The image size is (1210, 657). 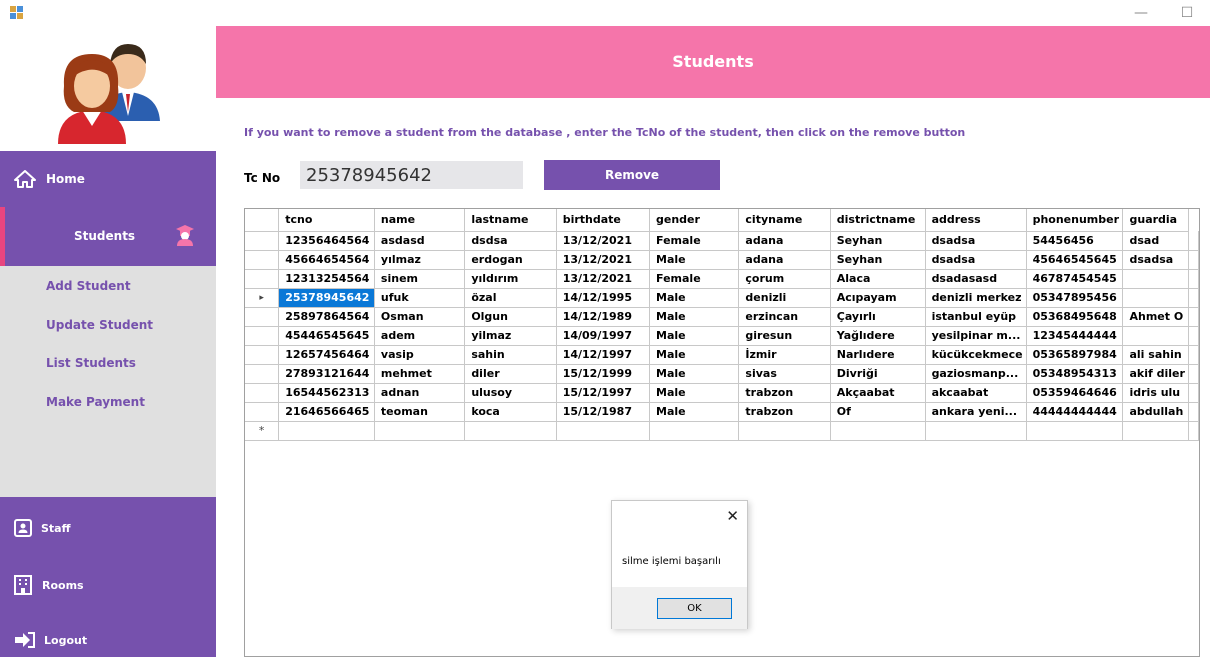 What do you see at coordinates (1075, 336) in the screenshot?
I see `table-cell: 12345444444` at bounding box center [1075, 336].